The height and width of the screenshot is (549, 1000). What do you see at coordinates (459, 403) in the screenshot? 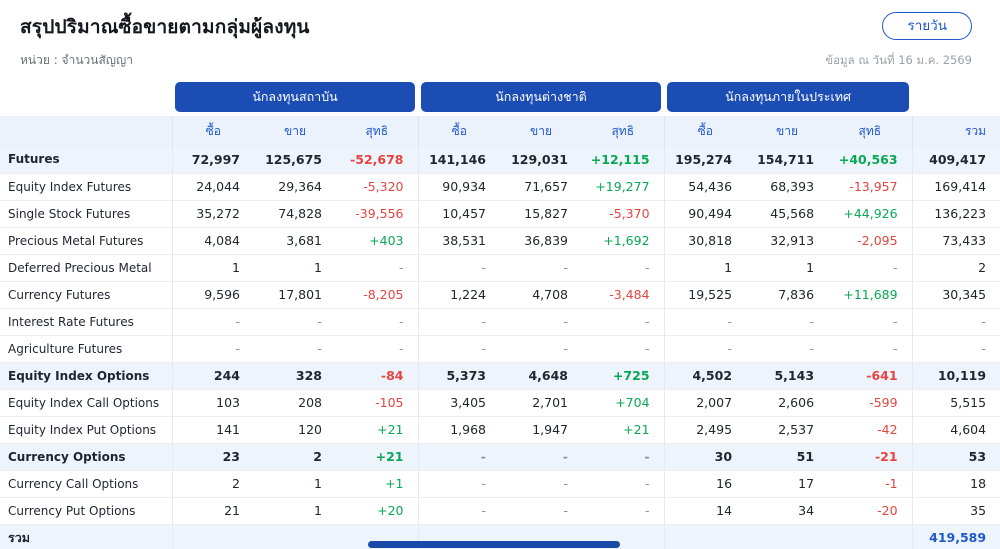
I see `cell: 3,405` at bounding box center [459, 403].